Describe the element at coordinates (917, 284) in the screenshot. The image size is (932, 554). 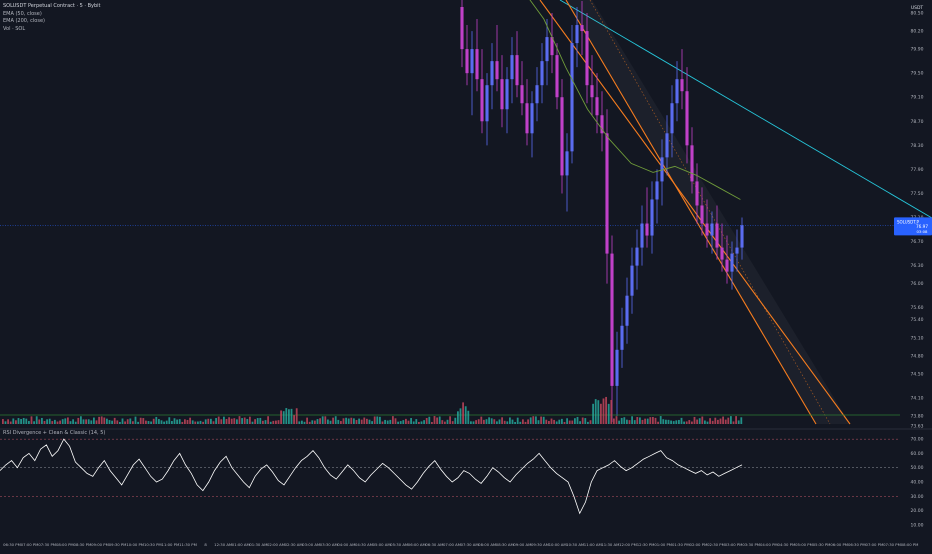
I see `price-tick-label: 76.00` at that location.